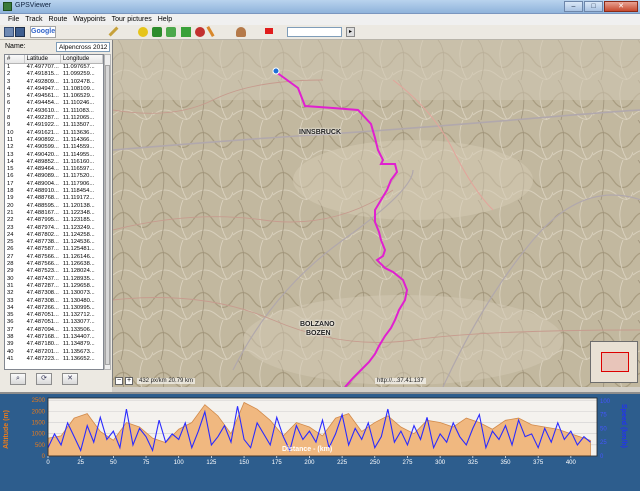 The width and height of the screenshot is (640, 491). I want to click on cell-index: 6, so click(9, 103).